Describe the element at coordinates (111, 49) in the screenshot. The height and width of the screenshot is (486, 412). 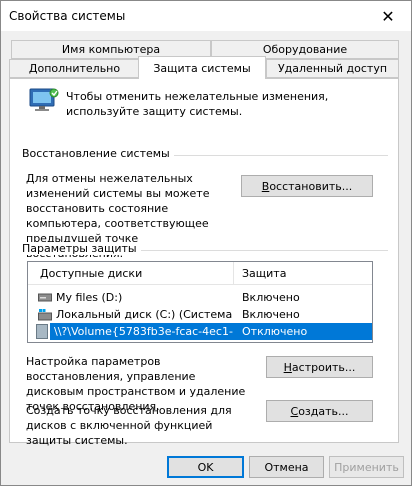
I see `tab-label: Имя компьютера` at that location.